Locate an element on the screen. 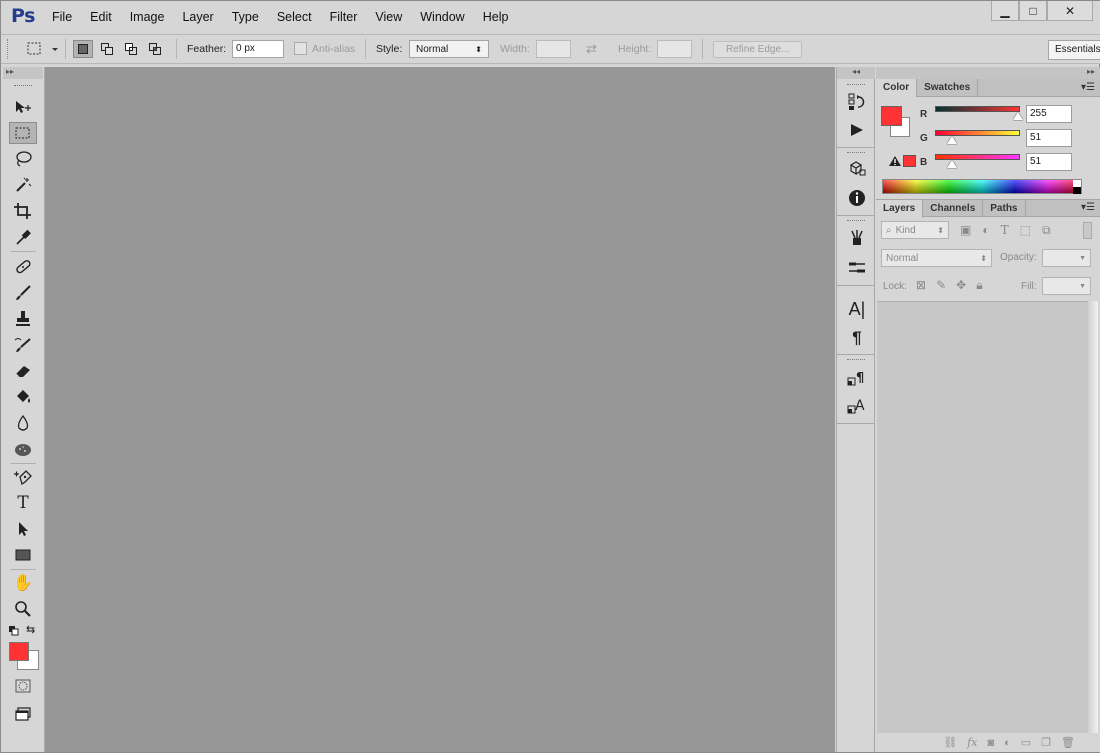 This screenshot has width=1100, height=753. healing-brush-icon is located at coordinates (23, 267).